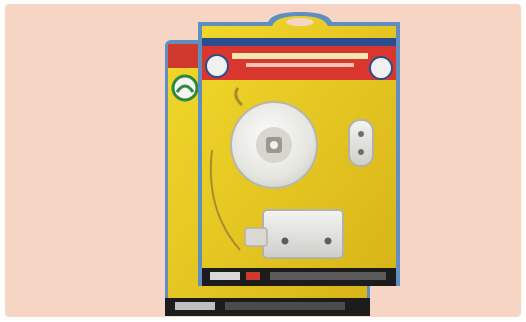 The height and width of the screenshot is (322, 526). What do you see at coordinates (300, 22) in the screenshot?
I see `hang-hole` at bounding box center [300, 22].